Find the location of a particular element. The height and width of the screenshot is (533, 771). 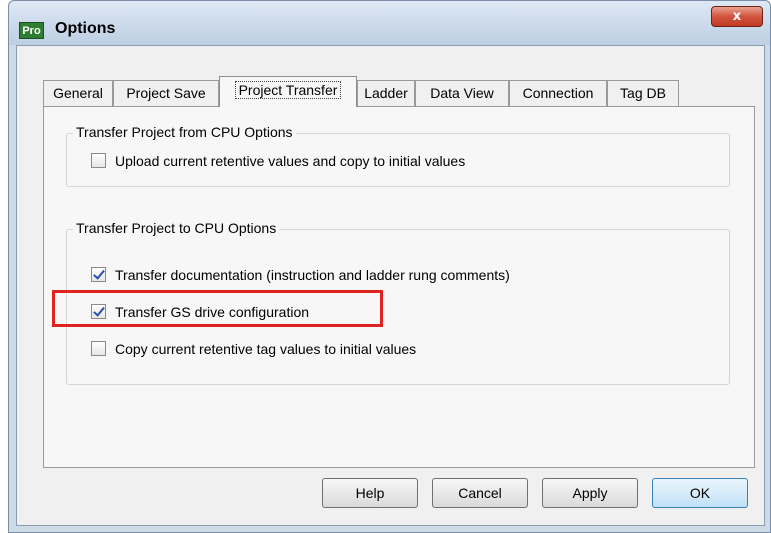

apply-button: Apply is located at coordinates (590, 493).